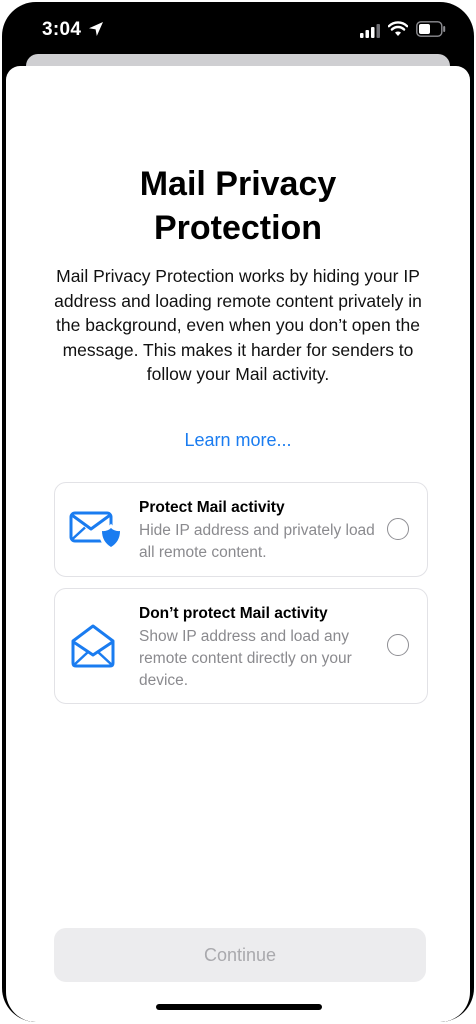 The height and width of the screenshot is (1024, 476). I want to click on home-indicator, so click(239, 1007).